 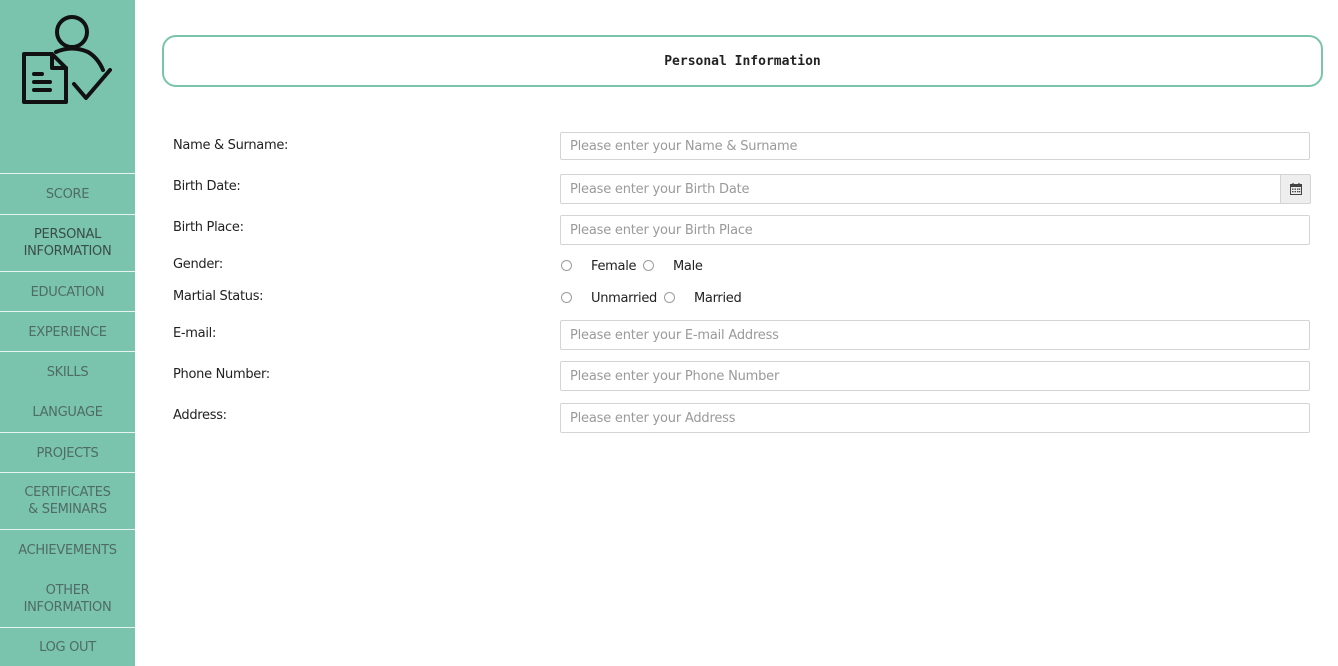 I want to click on email-input, so click(x=935, y=335).